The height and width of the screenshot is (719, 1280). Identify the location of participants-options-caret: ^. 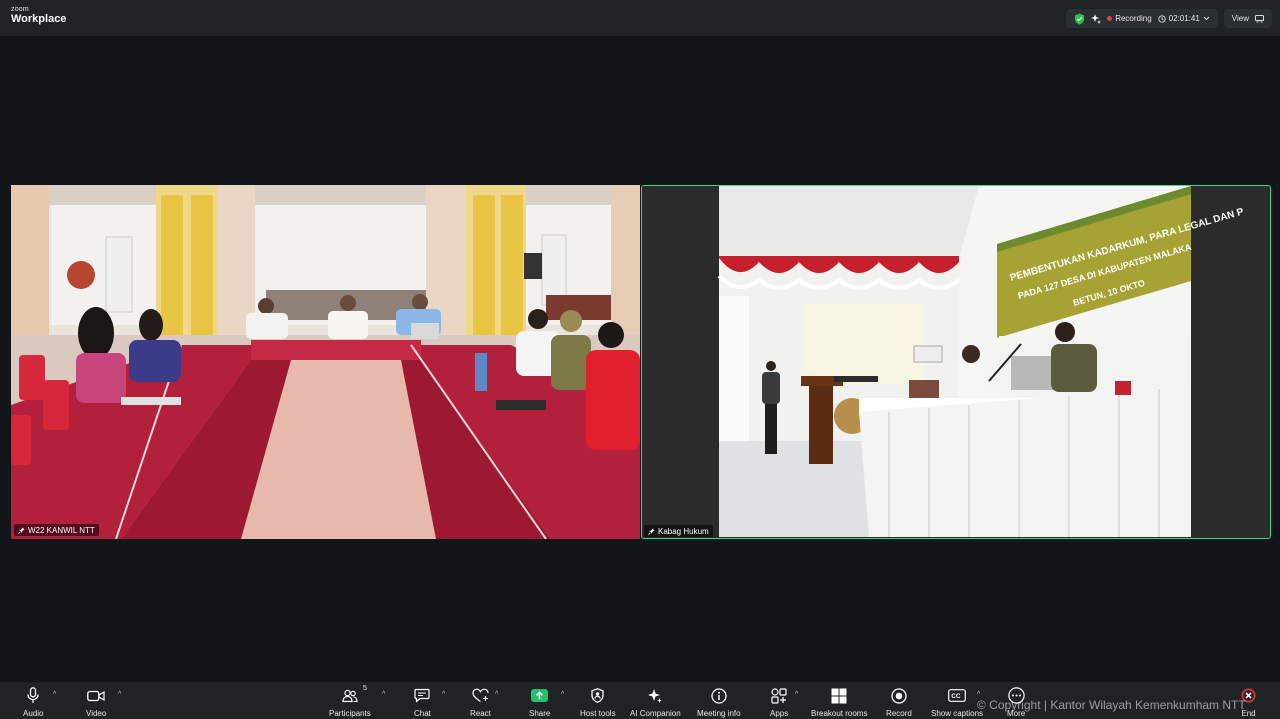
(383, 694).